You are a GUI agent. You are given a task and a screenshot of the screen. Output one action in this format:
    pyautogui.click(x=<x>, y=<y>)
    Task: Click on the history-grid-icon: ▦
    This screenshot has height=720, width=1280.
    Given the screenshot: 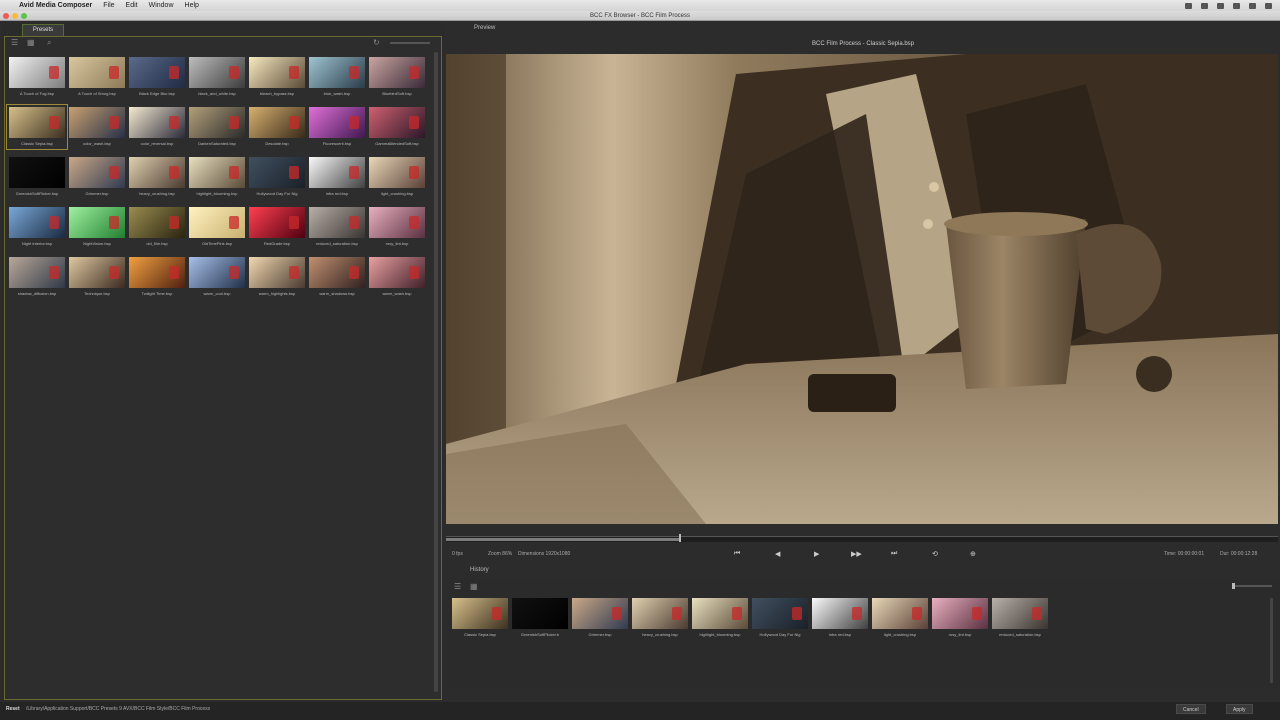 What is the action you would take?
    pyautogui.click(x=474, y=586)
    